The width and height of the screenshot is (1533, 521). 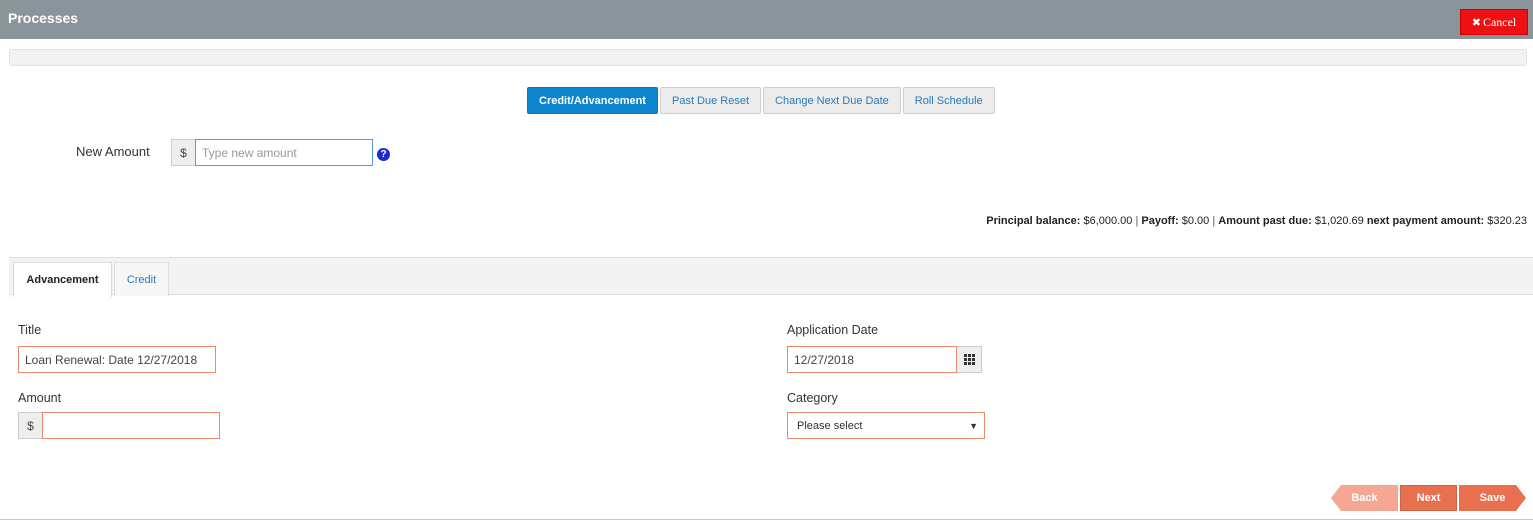 I want to click on form-tabs-bar: Advancement Credit, so click(x=771, y=277).